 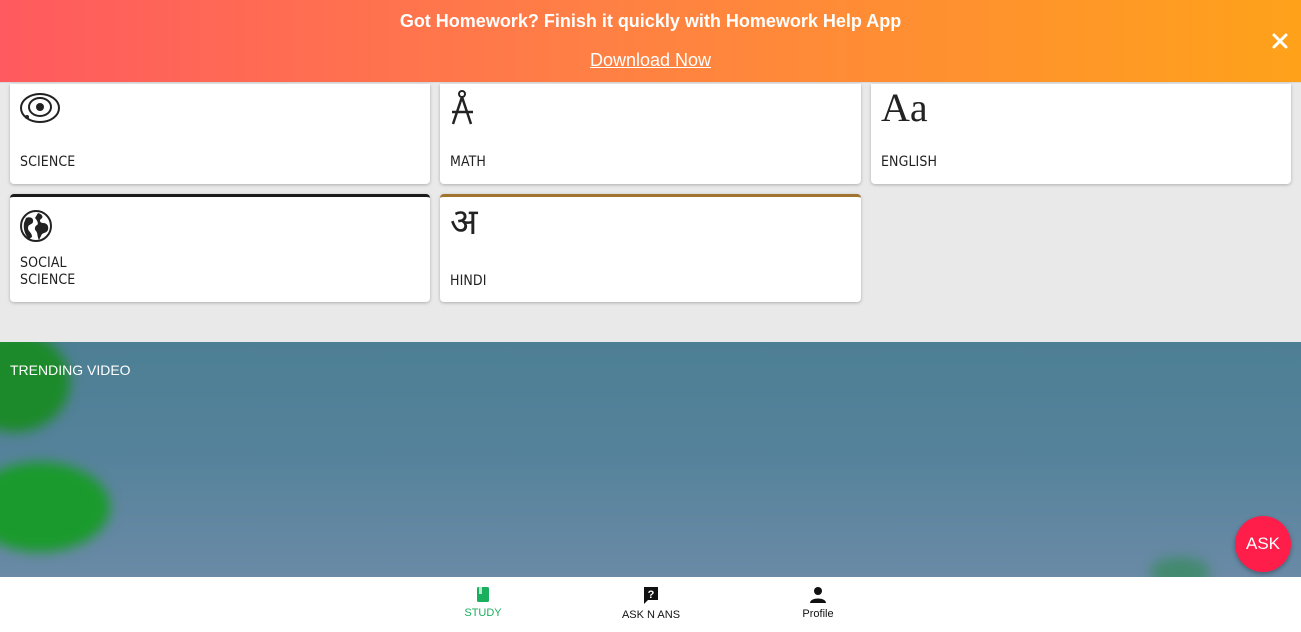 What do you see at coordinates (220, 248) in the screenshot?
I see `subject-card-social-science: SOCIAL SCIENCE` at bounding box center [220, 248].